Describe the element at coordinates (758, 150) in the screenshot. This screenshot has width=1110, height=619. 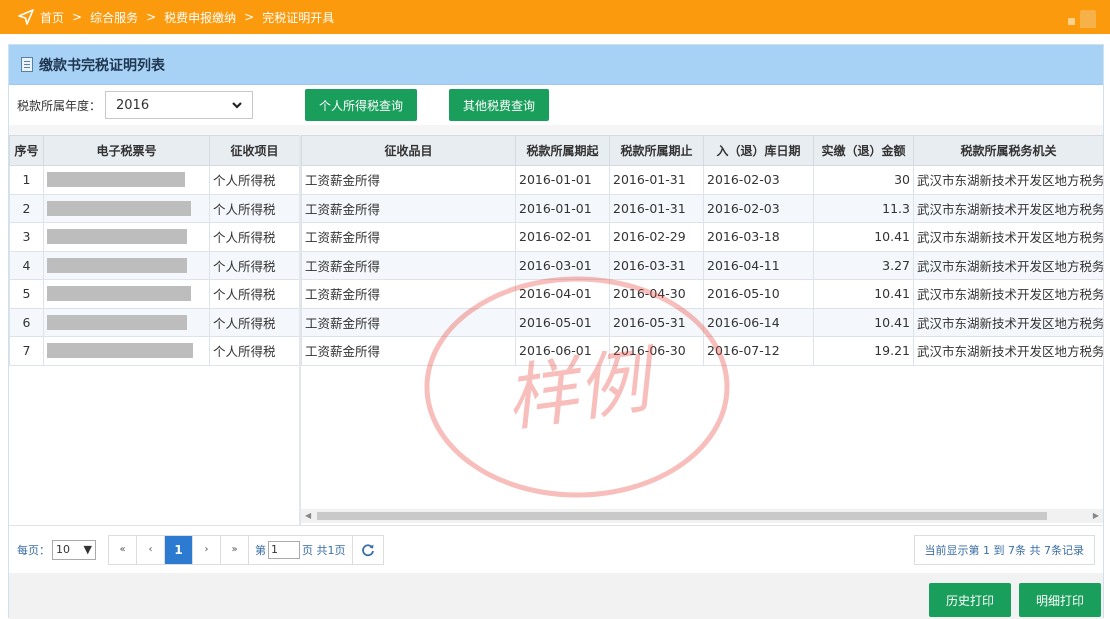
I see `col-header-entry-date: 入（退）库日期` at that location.